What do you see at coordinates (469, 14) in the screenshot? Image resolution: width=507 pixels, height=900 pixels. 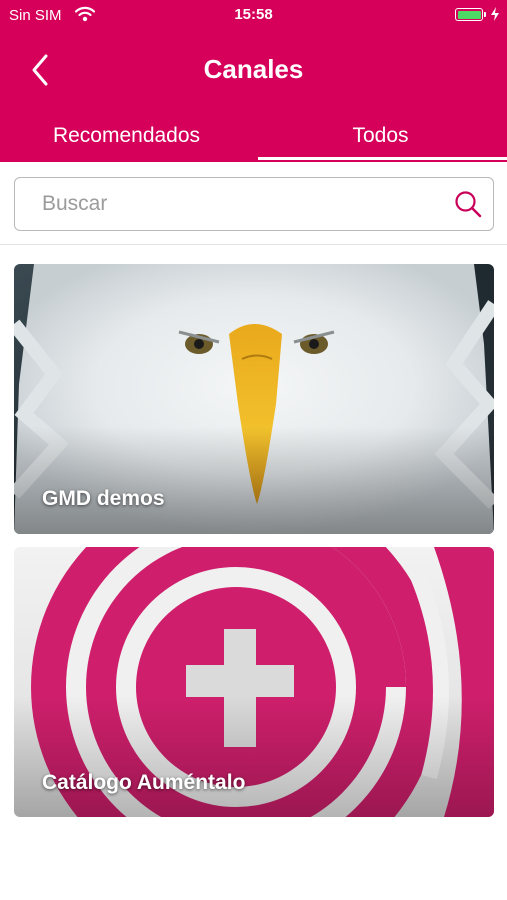 I see `battery-icon` at bounding box center [469, 14].